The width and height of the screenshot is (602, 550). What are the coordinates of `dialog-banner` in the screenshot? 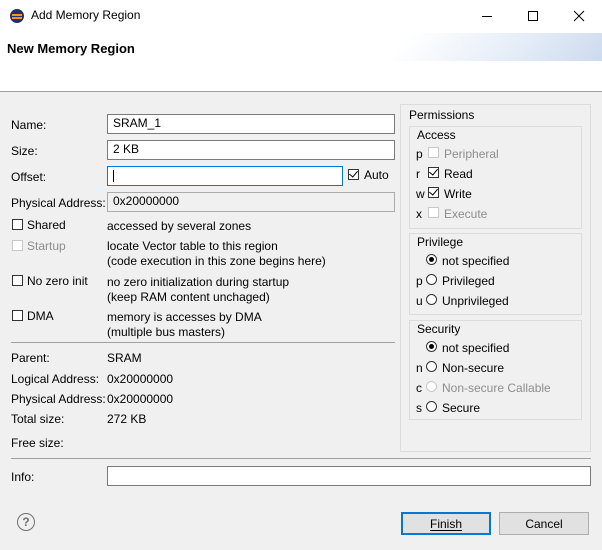 It's located at (301, 61).